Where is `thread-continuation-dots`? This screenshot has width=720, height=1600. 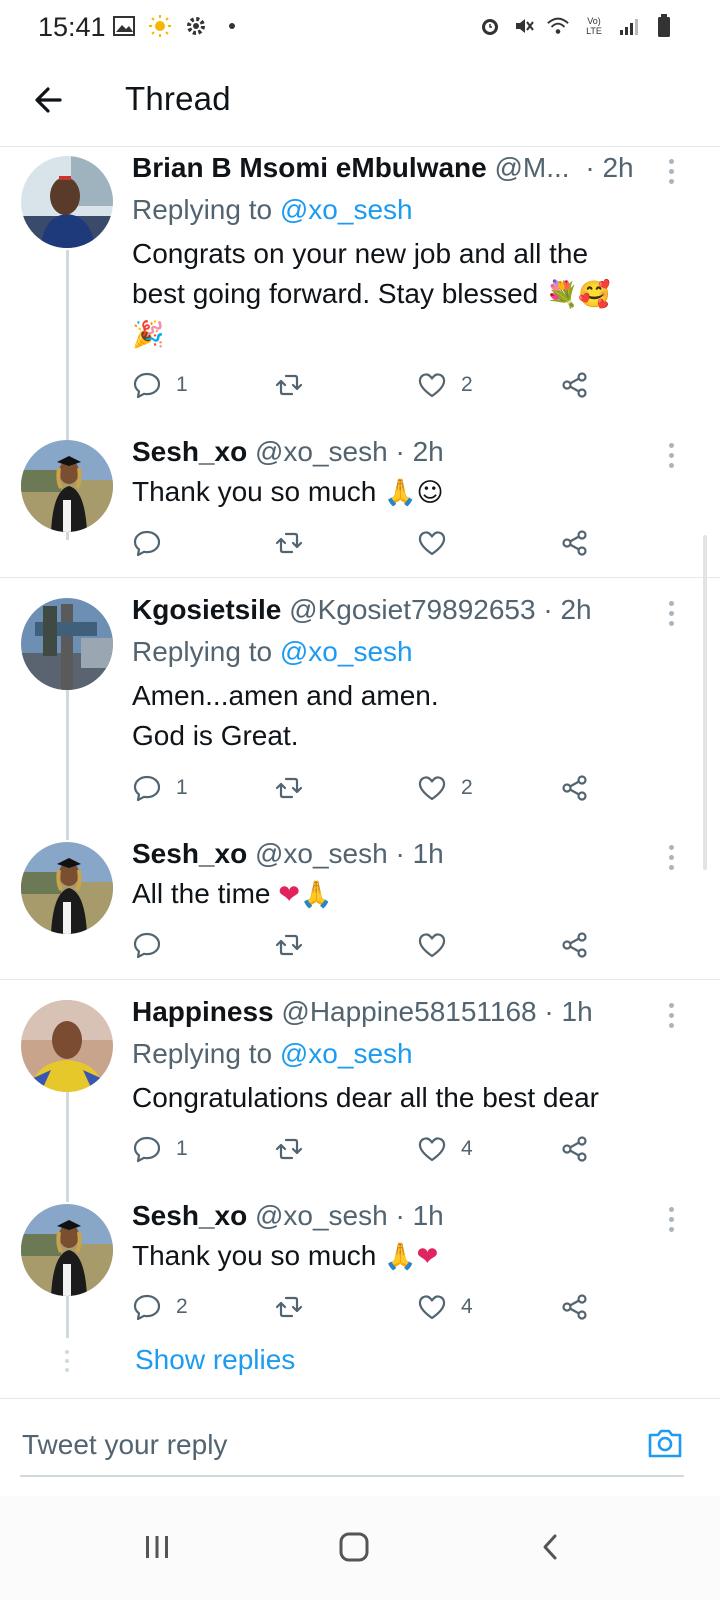
thread-continuation-dots is located at coordinates (67, 1362).